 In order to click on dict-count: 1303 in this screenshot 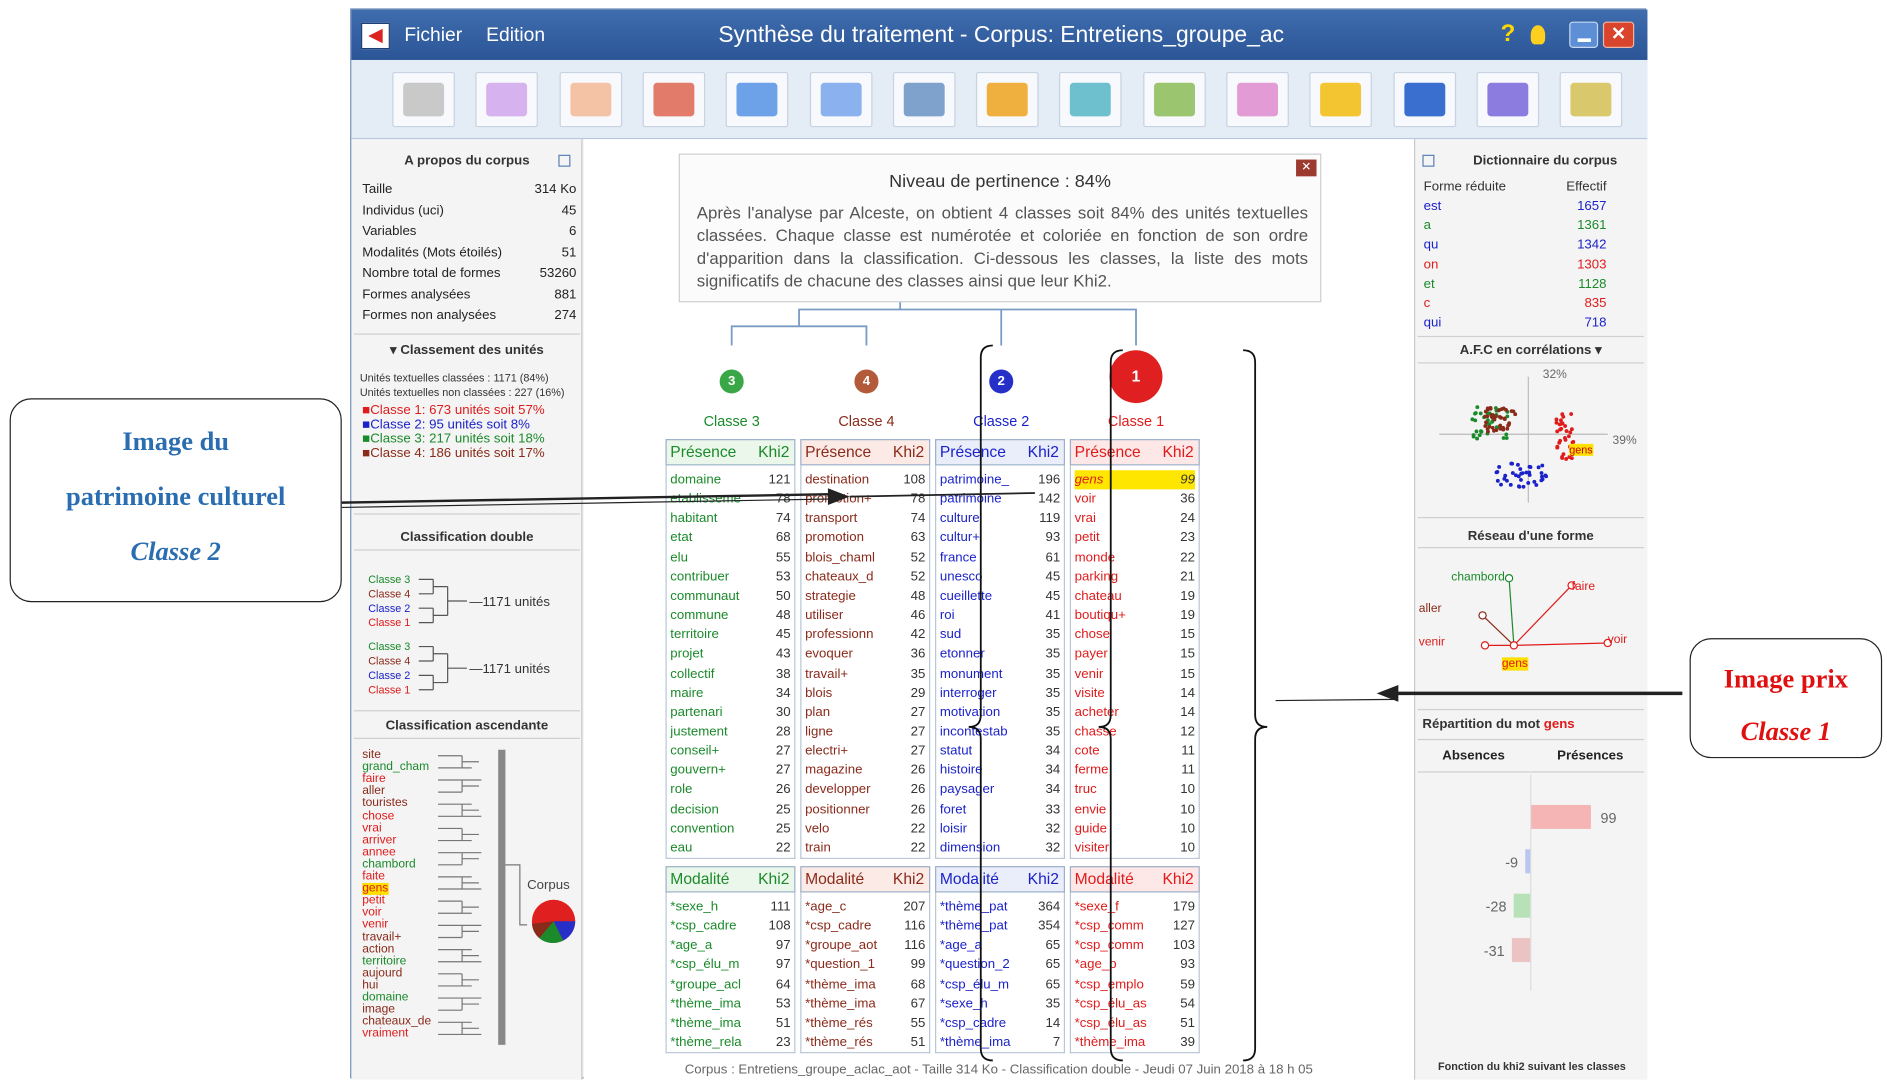, I will do `click(1592, 264)`.